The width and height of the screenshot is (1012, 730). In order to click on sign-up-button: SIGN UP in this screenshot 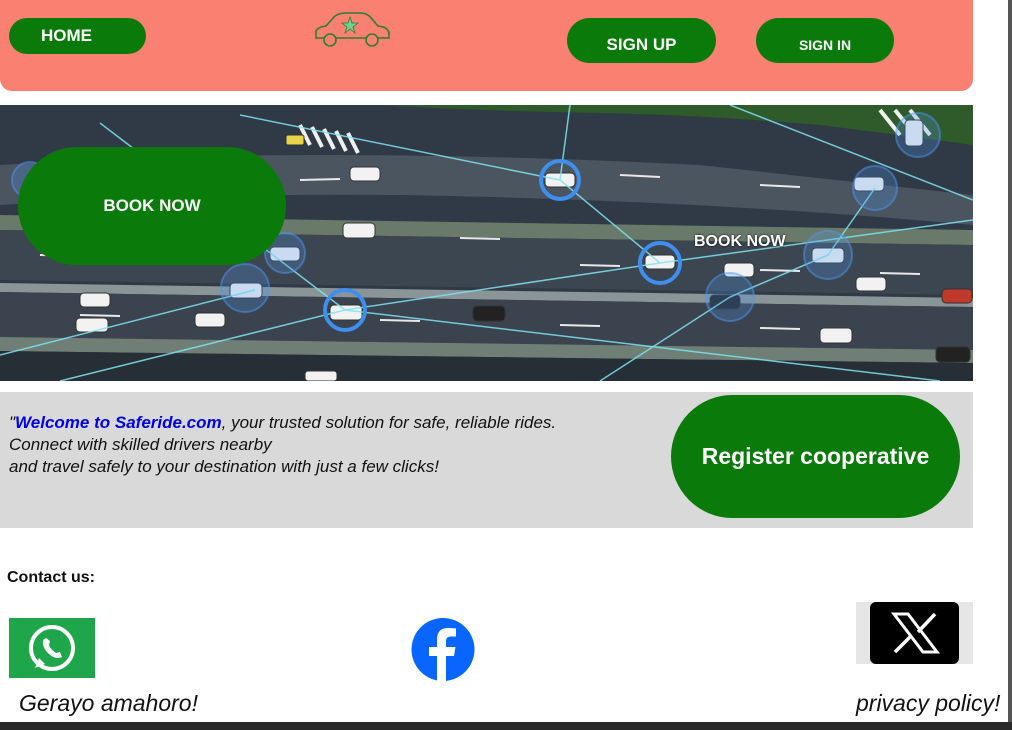, I will do `click(641, 40)`.